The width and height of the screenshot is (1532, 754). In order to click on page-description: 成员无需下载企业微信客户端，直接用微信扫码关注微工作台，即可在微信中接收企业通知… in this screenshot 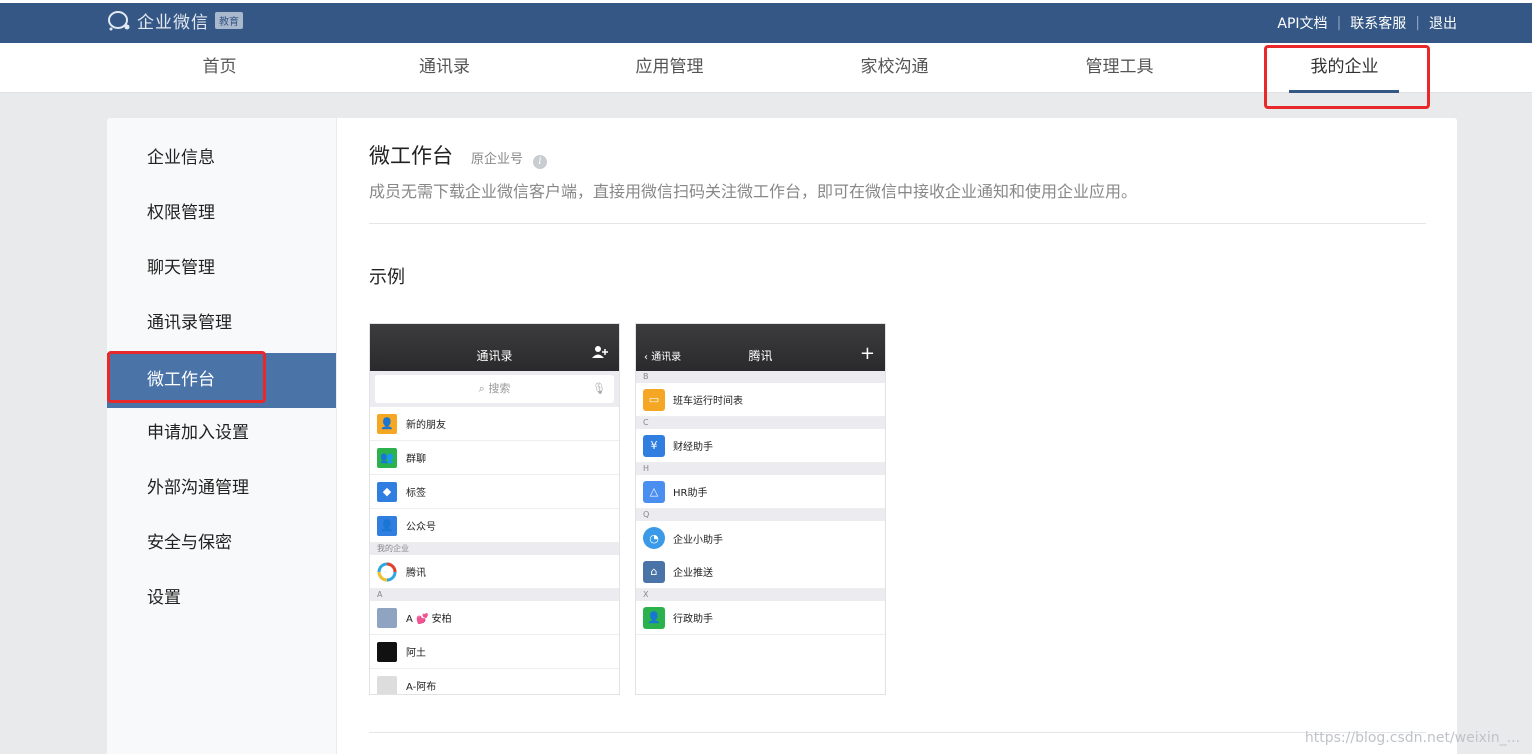, I will do `click(753, 191)`.